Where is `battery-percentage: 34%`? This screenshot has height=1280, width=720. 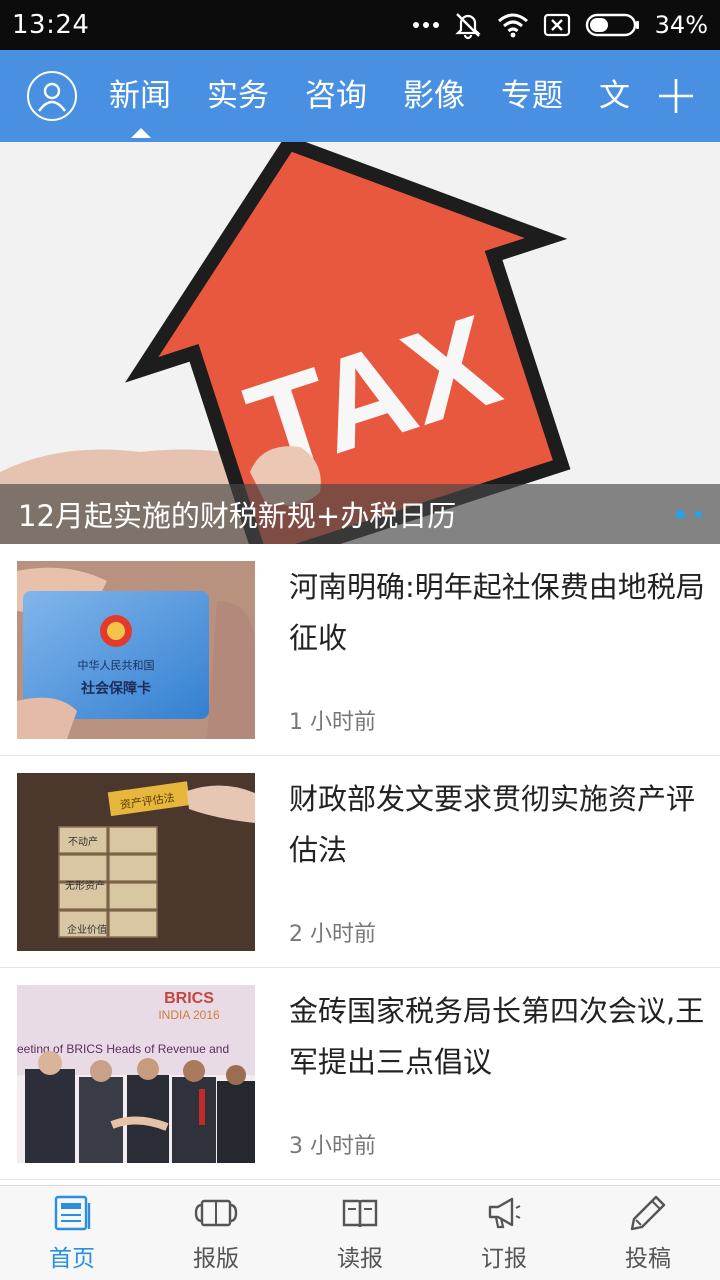
battery-percentage: 34% is located at coordinates (681, 25).